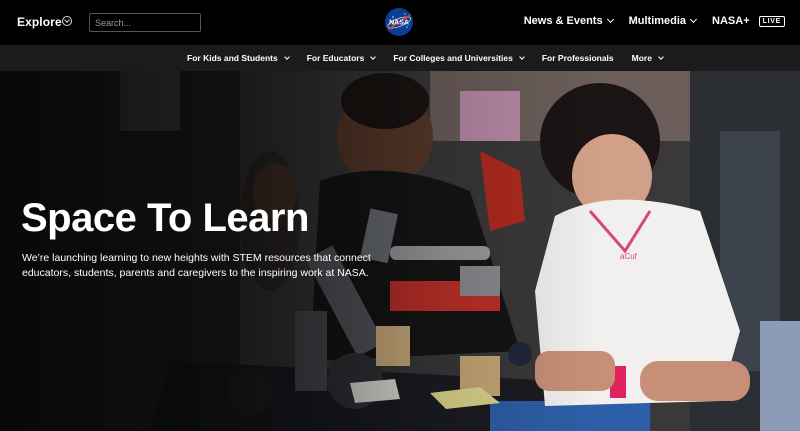  I want to click on live-badge: LIVE, so click(771, 21).